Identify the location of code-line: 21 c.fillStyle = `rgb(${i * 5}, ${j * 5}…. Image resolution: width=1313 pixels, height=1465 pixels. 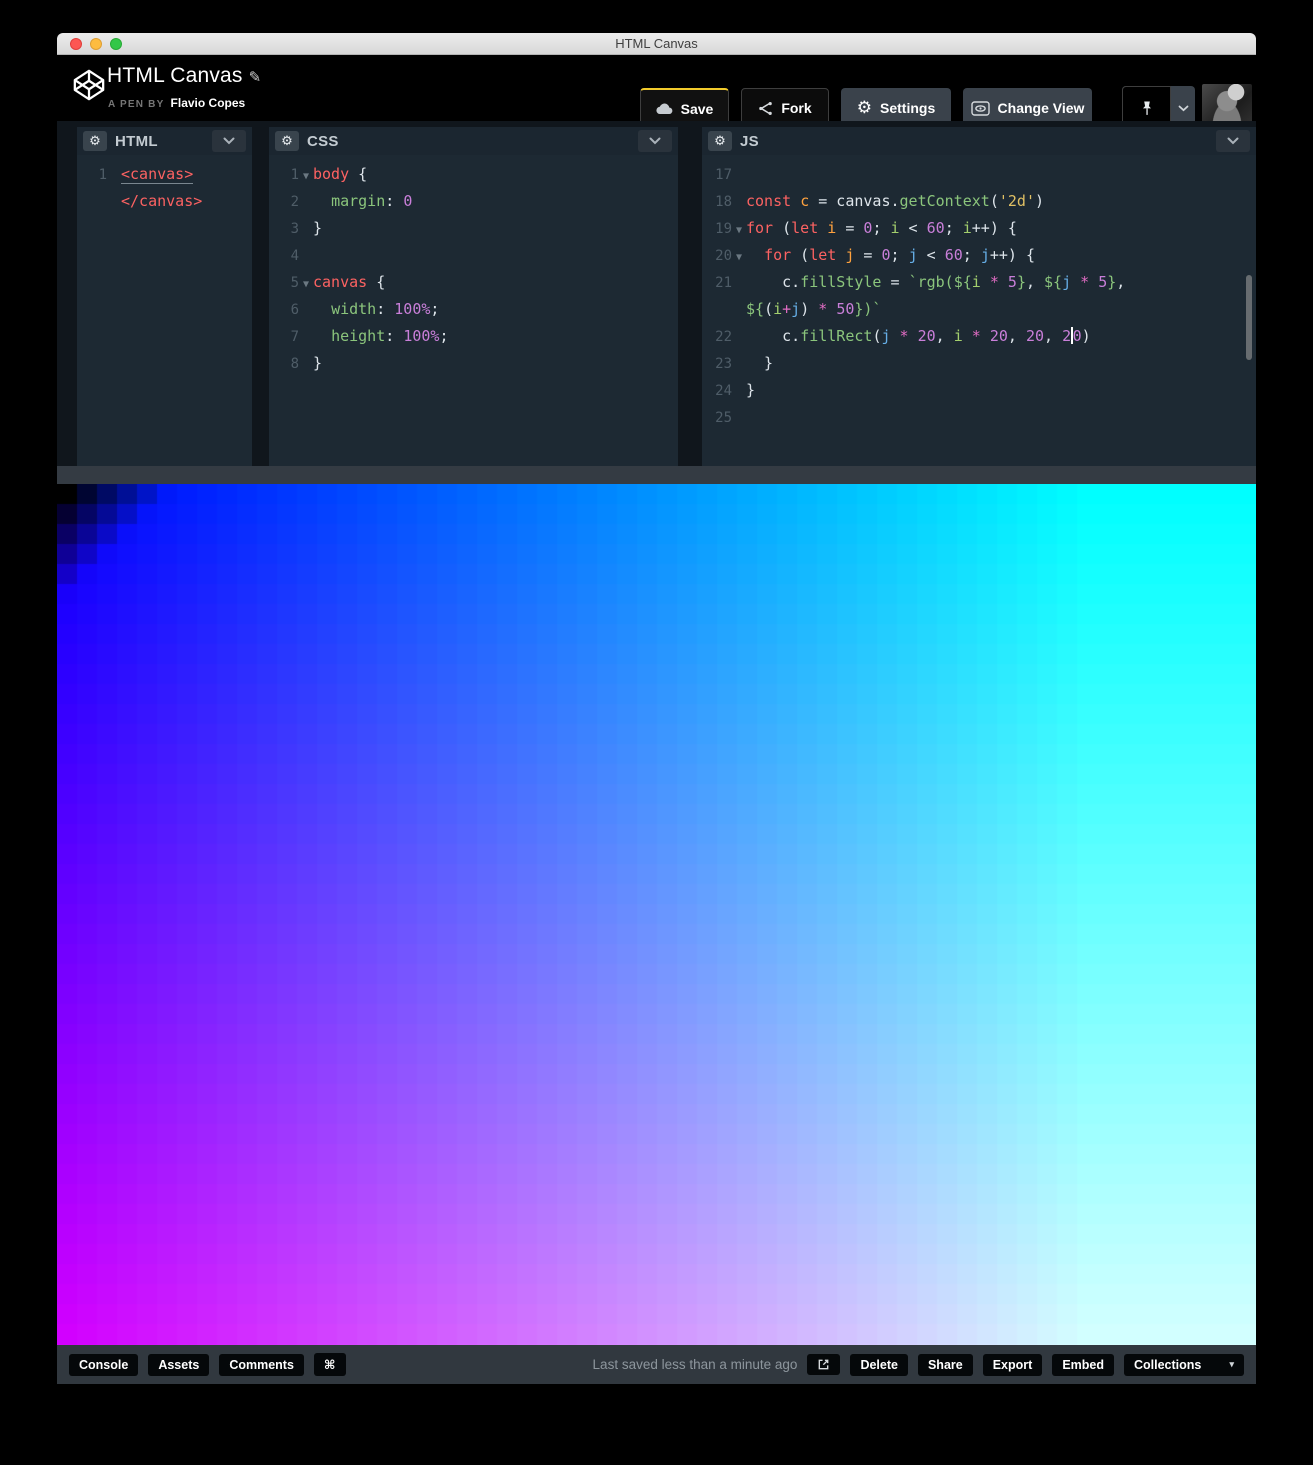
(979, 282).